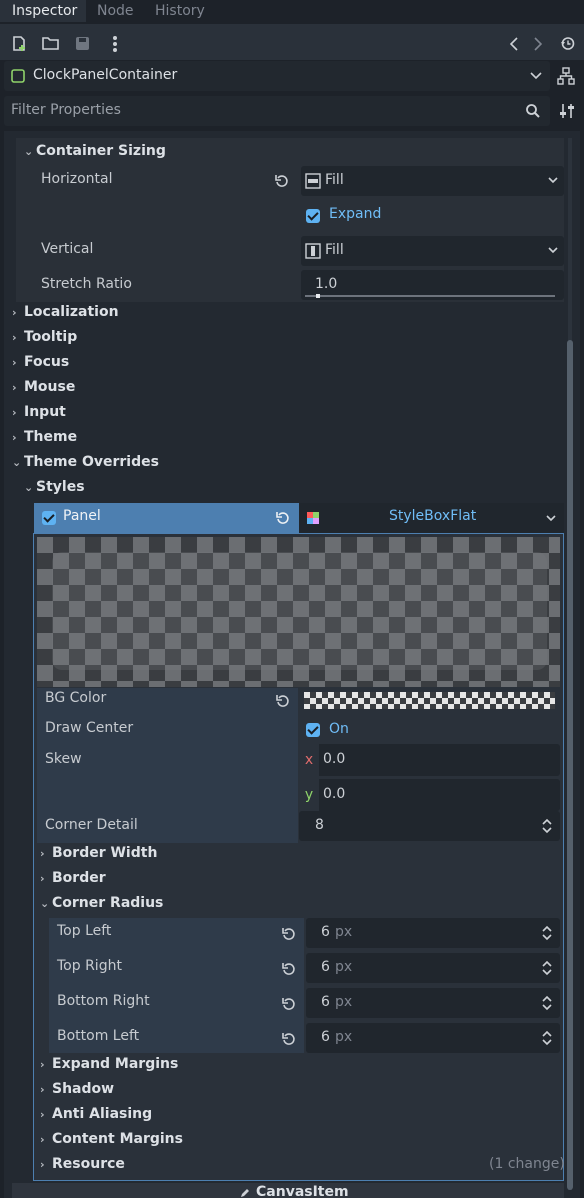 The width and height of the screenshot is (584, 1198). What do you see at coordinates (527, 1164) in the screenshot?
I see `resource-change-count: (1 change)` at bounding box center [527, 1164].